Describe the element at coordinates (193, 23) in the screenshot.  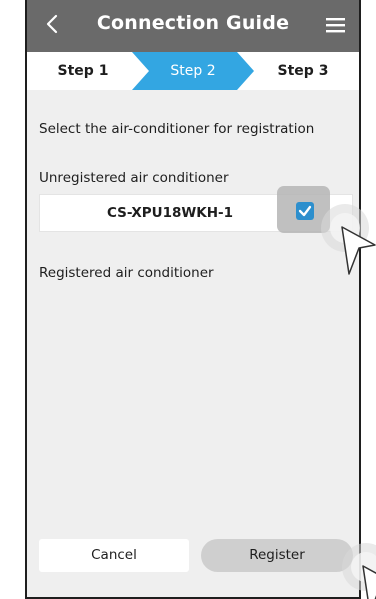
I see `page-title: Connection Guide` at that location.